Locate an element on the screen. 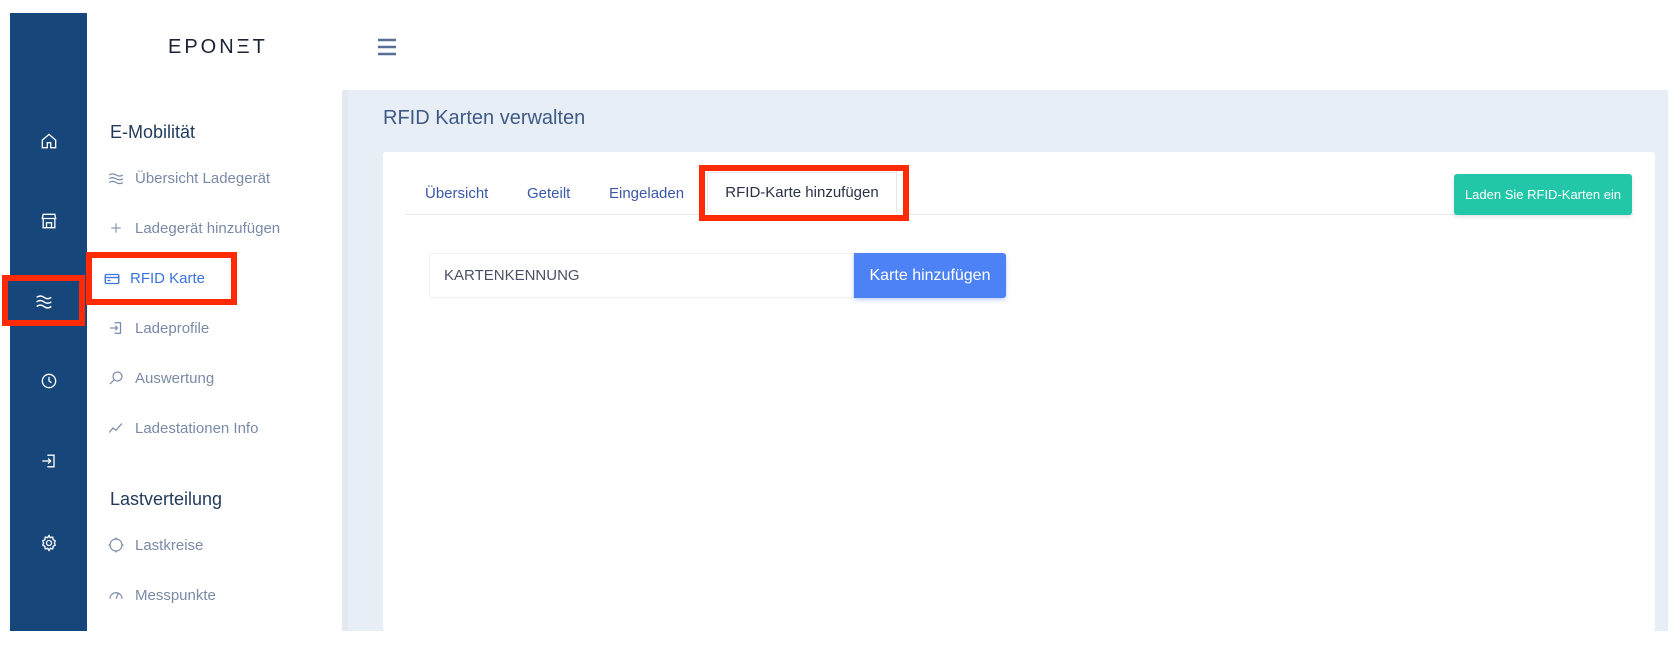 Image resolution: width=1680 pixels, height=646 pixels. rail-store is located at coordinates (48, 221).